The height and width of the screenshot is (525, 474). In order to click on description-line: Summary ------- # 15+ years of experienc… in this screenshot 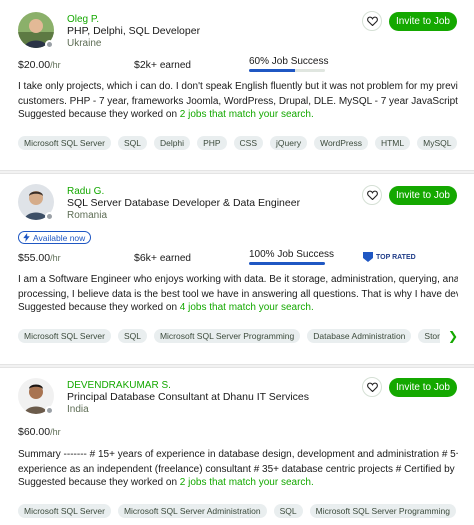, I will do `click(238, 454)`.